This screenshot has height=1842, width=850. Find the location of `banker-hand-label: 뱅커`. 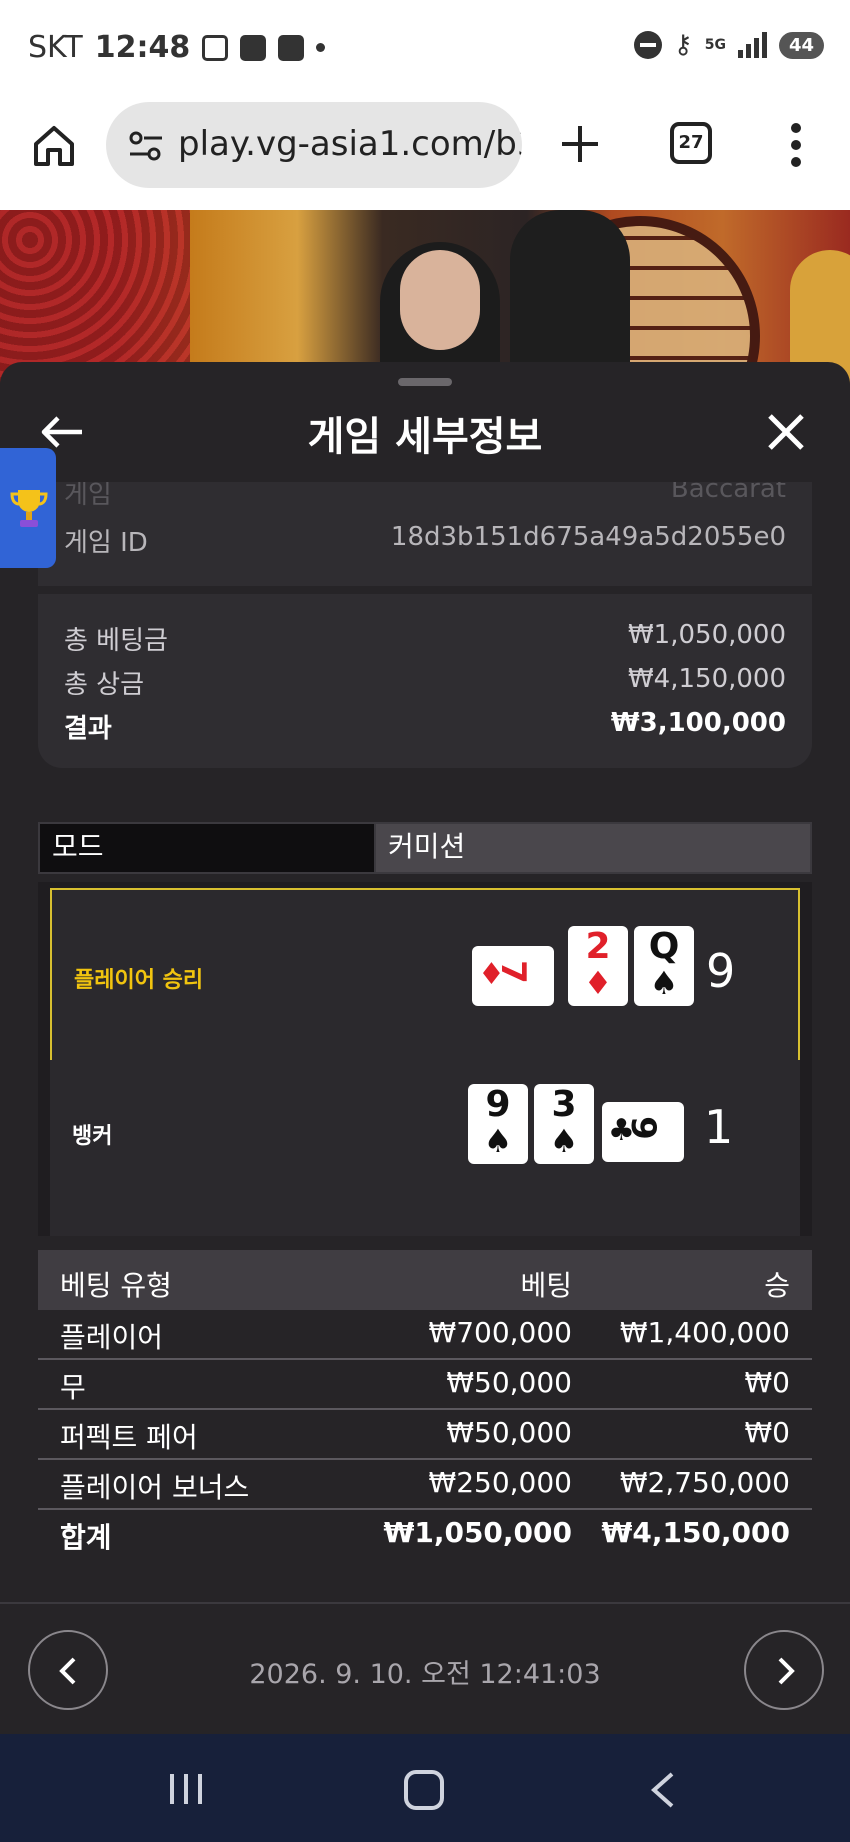

banker-hand-label: 뱅커 is located at coordinates (92, 1136).